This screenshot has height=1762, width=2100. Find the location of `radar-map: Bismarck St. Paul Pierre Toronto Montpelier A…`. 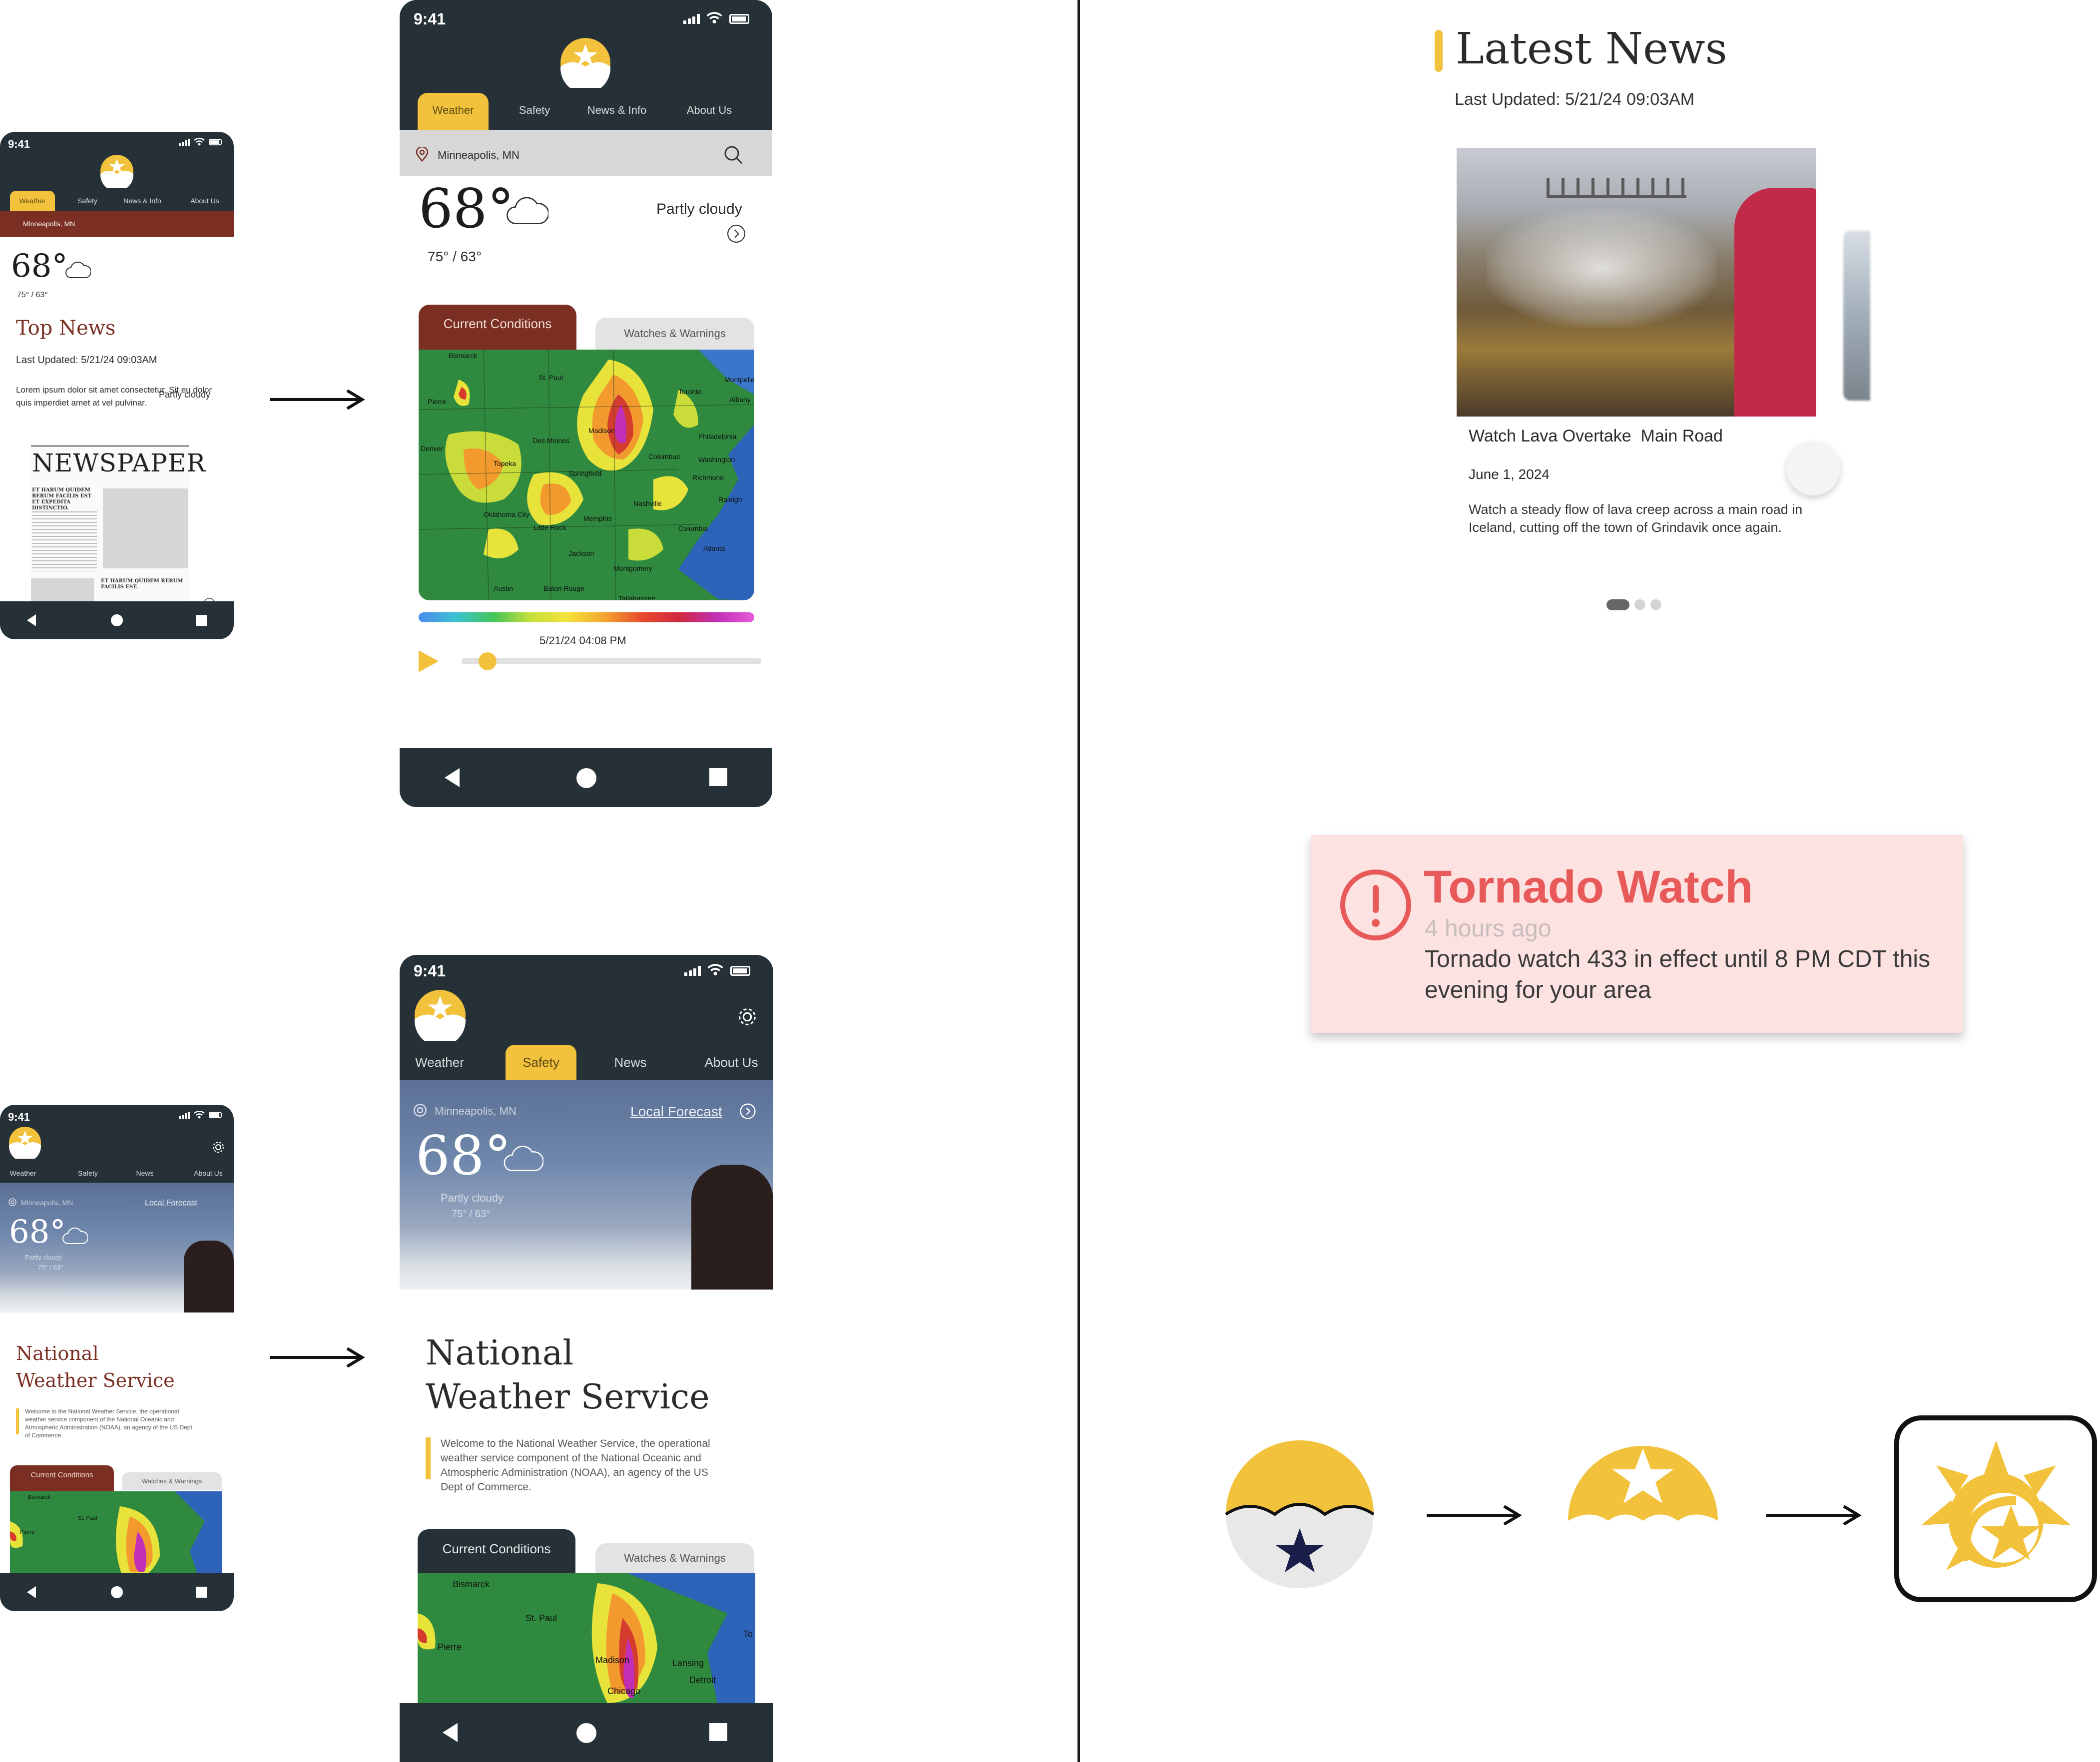

radar-map: Bismarck St. Paul Pierre Toronto Montpelier A… is located at coordinates (586, 475).